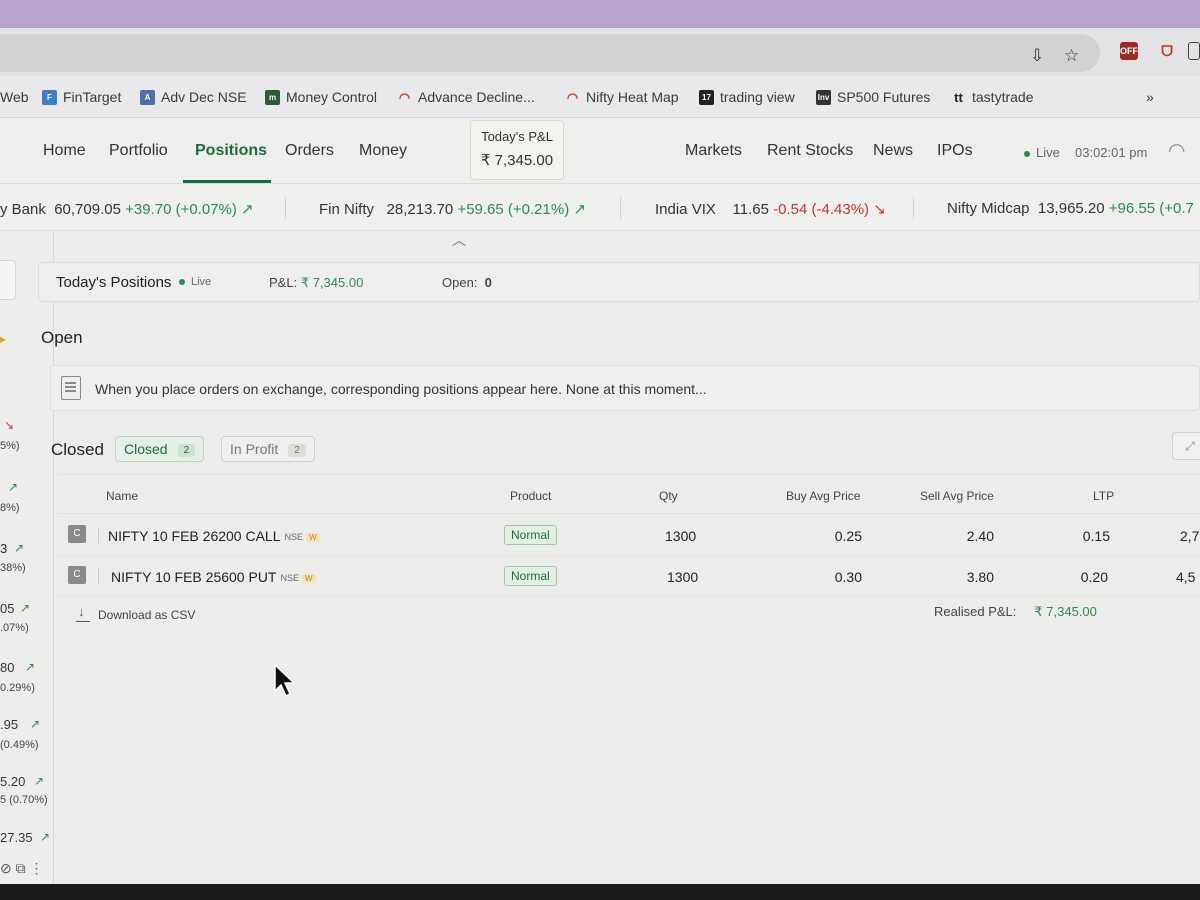 The image size is (1200, 900). I want to click on pnl-cell: 2,7, so click(1190, 536).